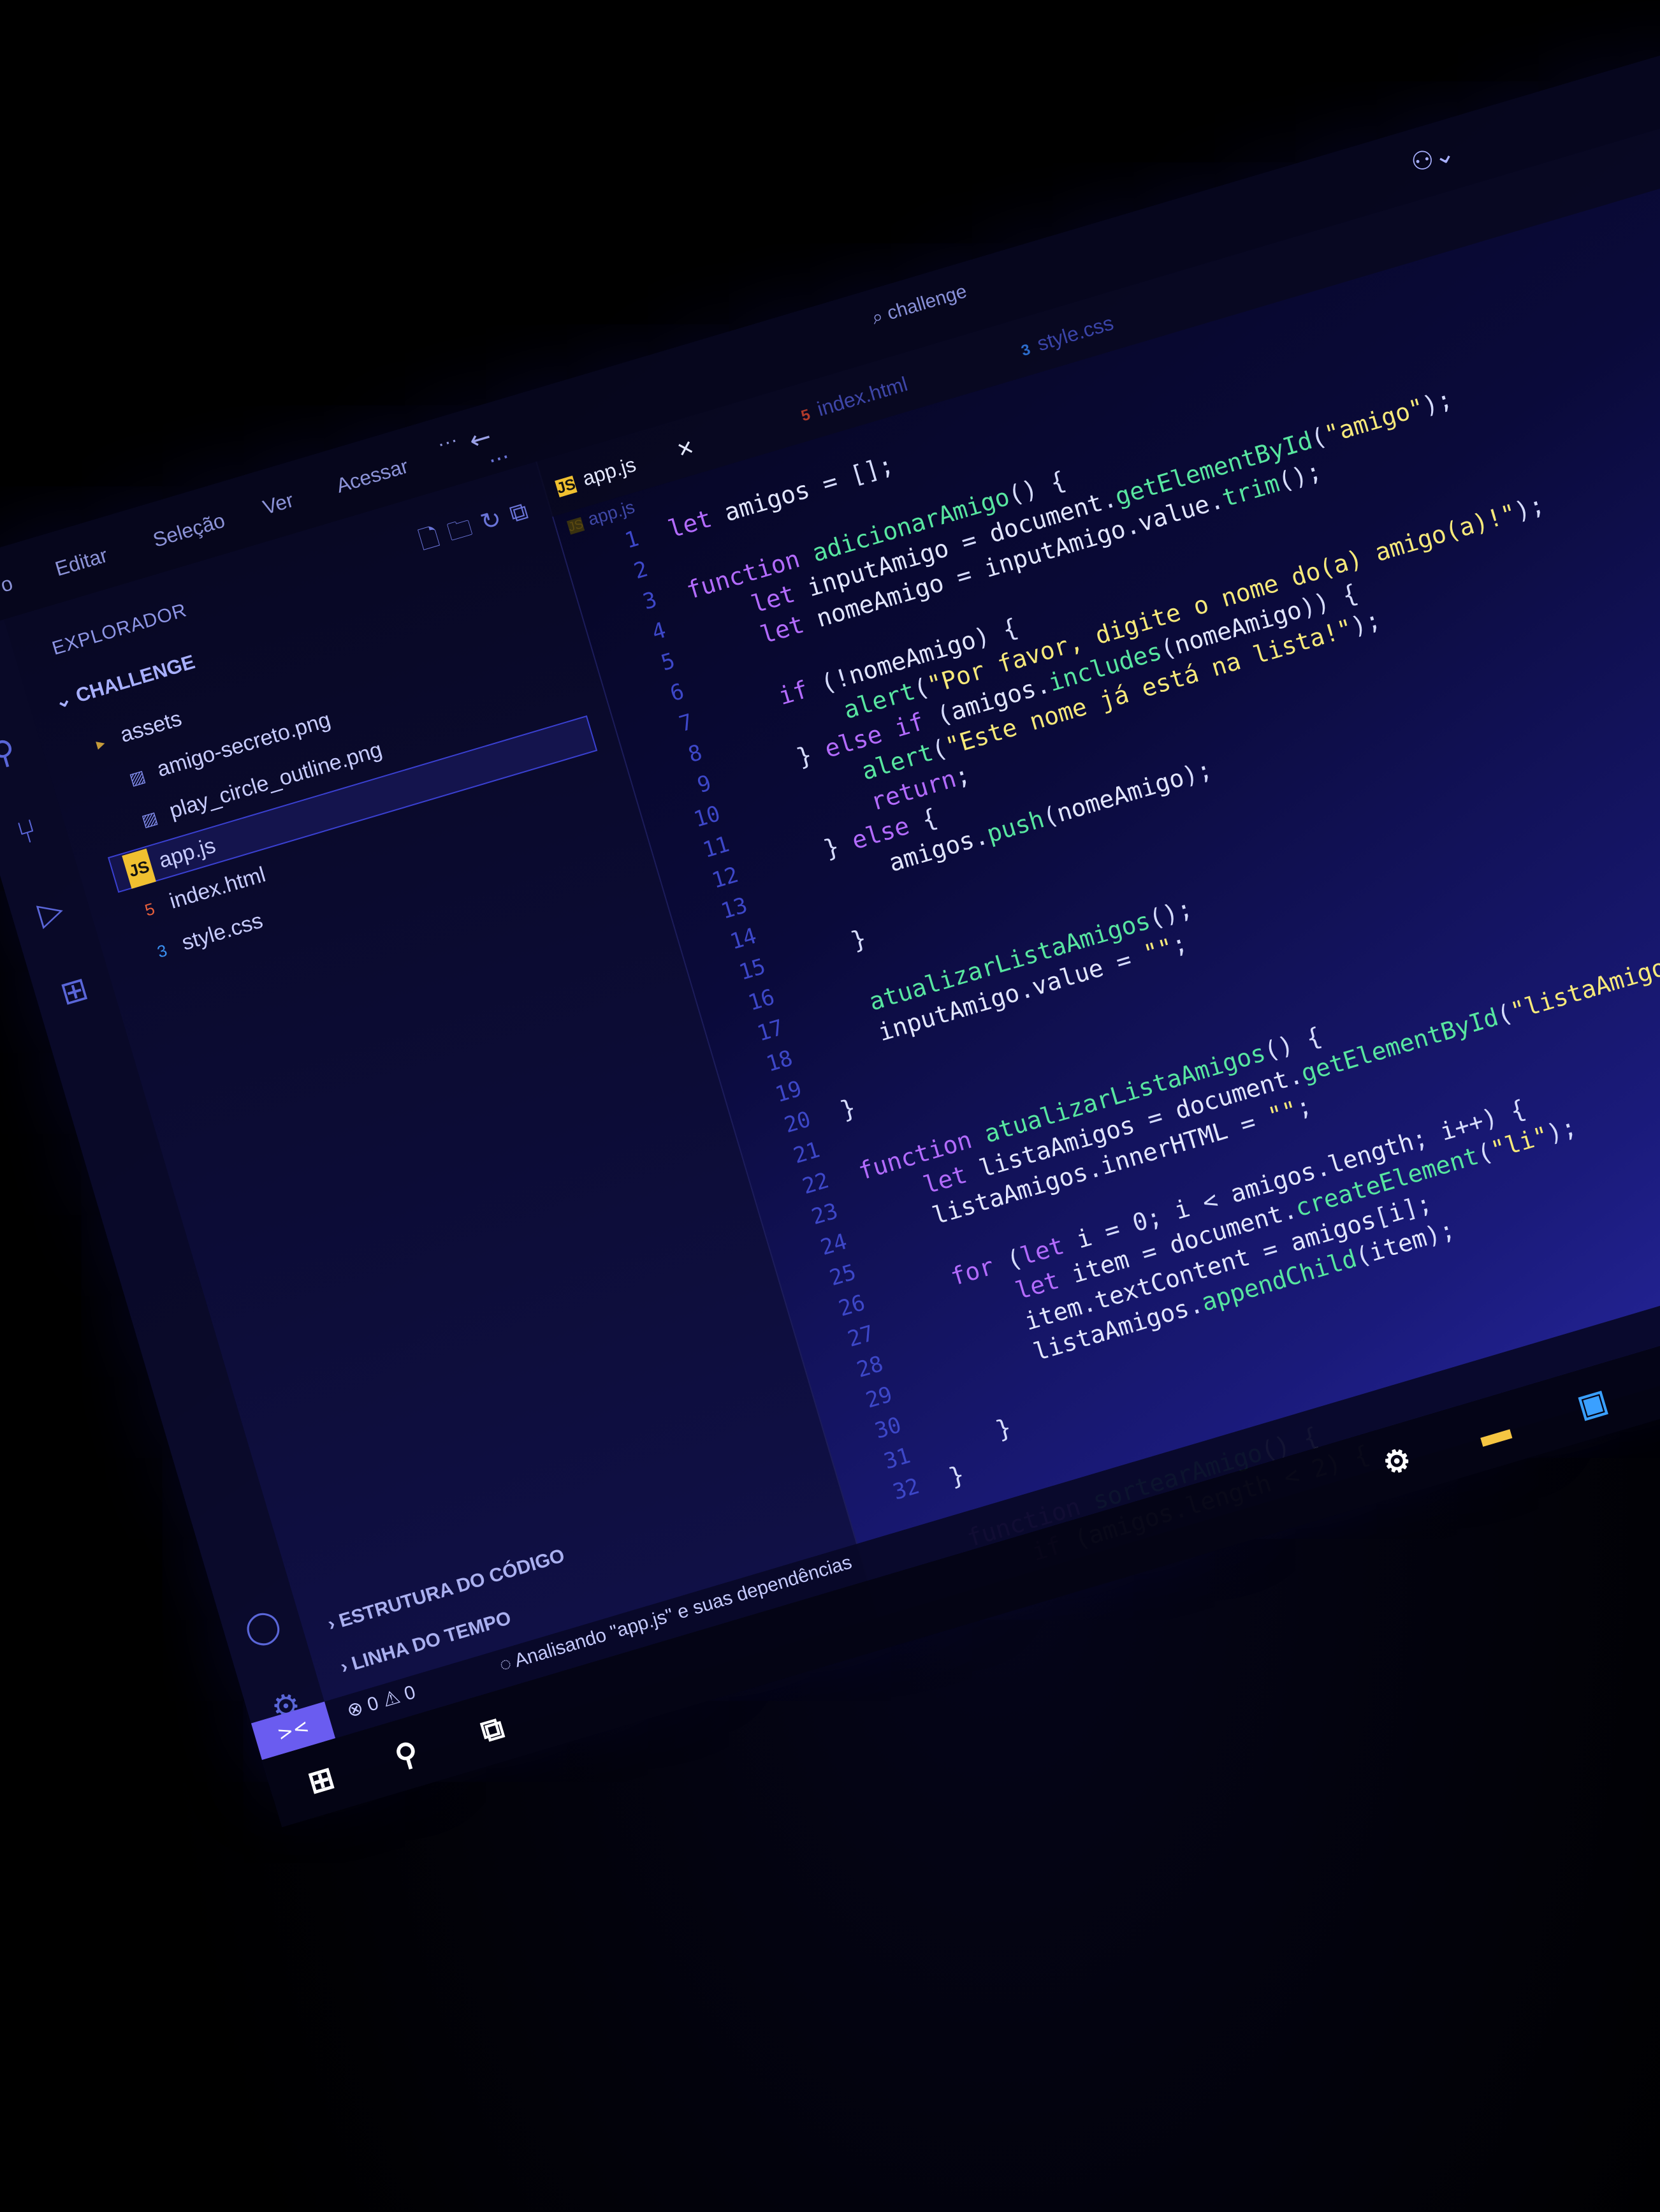 The height and width of the screenshot is (2212, 1660). Describe the element at coordinates (447, 442) in the screenshot. I see `menu-more: ···` at that location.